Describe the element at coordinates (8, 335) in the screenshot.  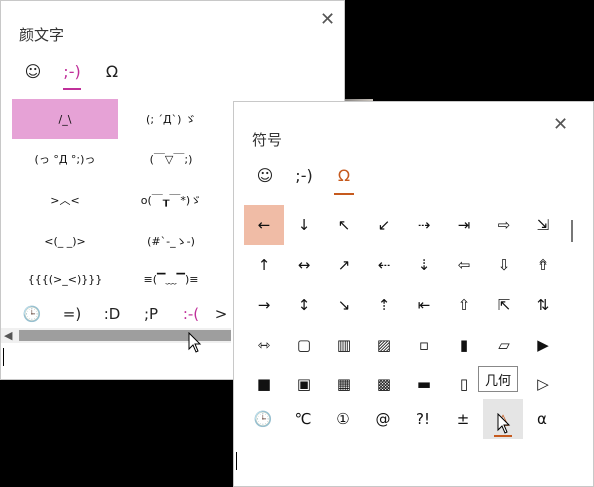
I see `scroll-left-arrow-icon: ◀` at that location.